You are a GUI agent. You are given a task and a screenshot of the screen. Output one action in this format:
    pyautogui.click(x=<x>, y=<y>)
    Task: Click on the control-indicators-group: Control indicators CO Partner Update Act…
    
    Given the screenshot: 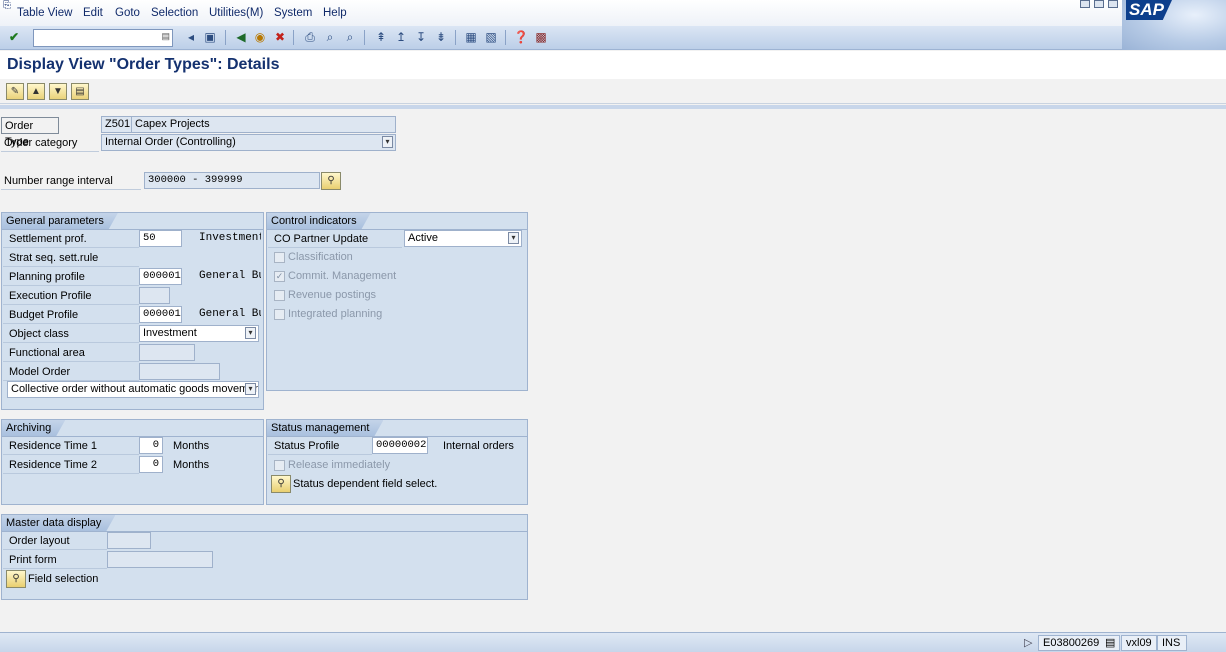 What is the action you would take?
    pyautogui.click(x=397, y=301)
    